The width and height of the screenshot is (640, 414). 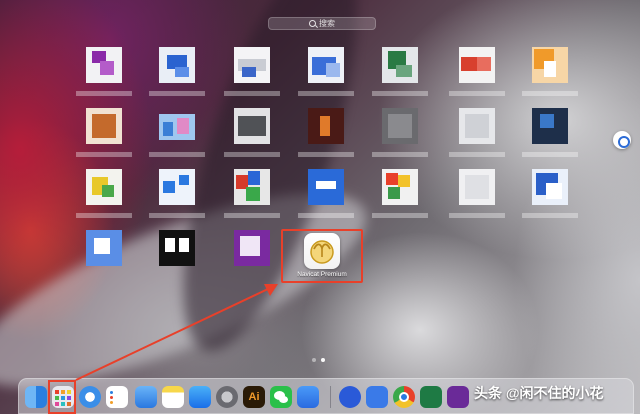 What do you see at coordinates (173, 397) in the screenshot?
I see `notes-icon` at bounding box center [173, 397].